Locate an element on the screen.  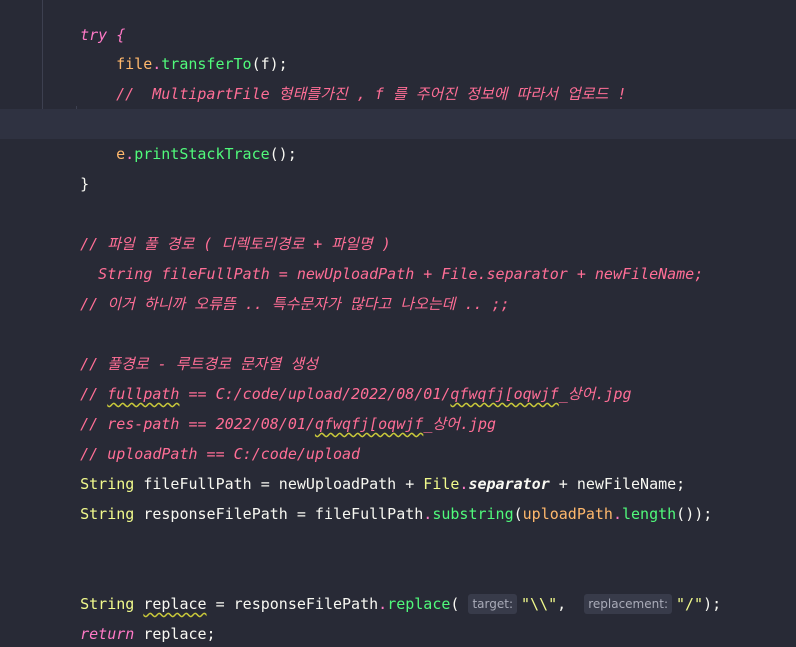
code-line-close-brace: } is located at coordinates (398, 166).